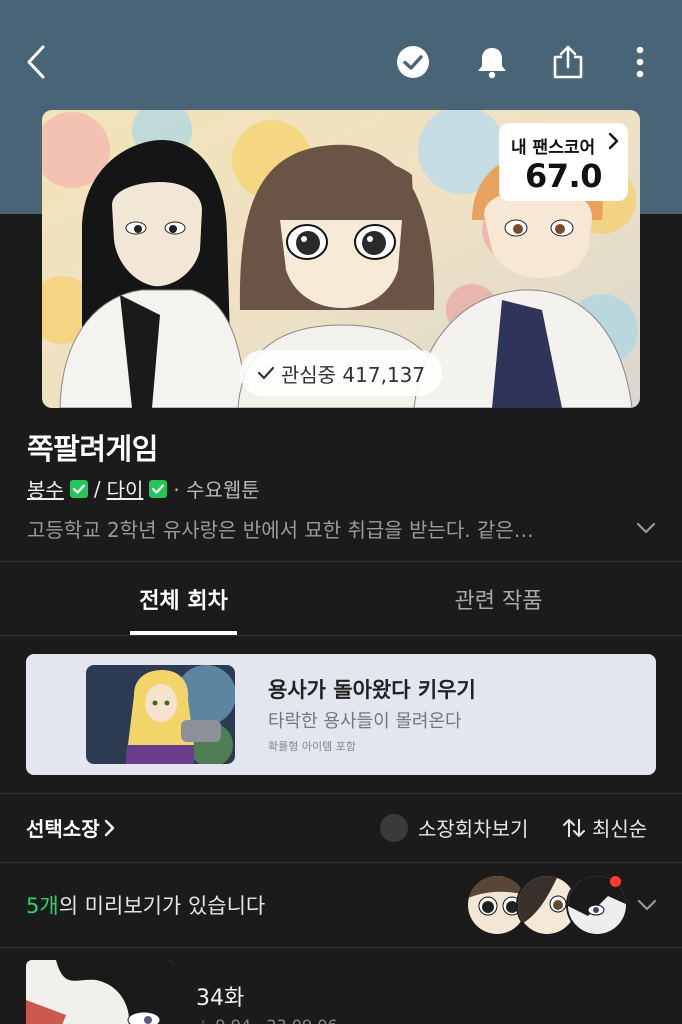  I want to click on interest-check-button, so click(413, 62).